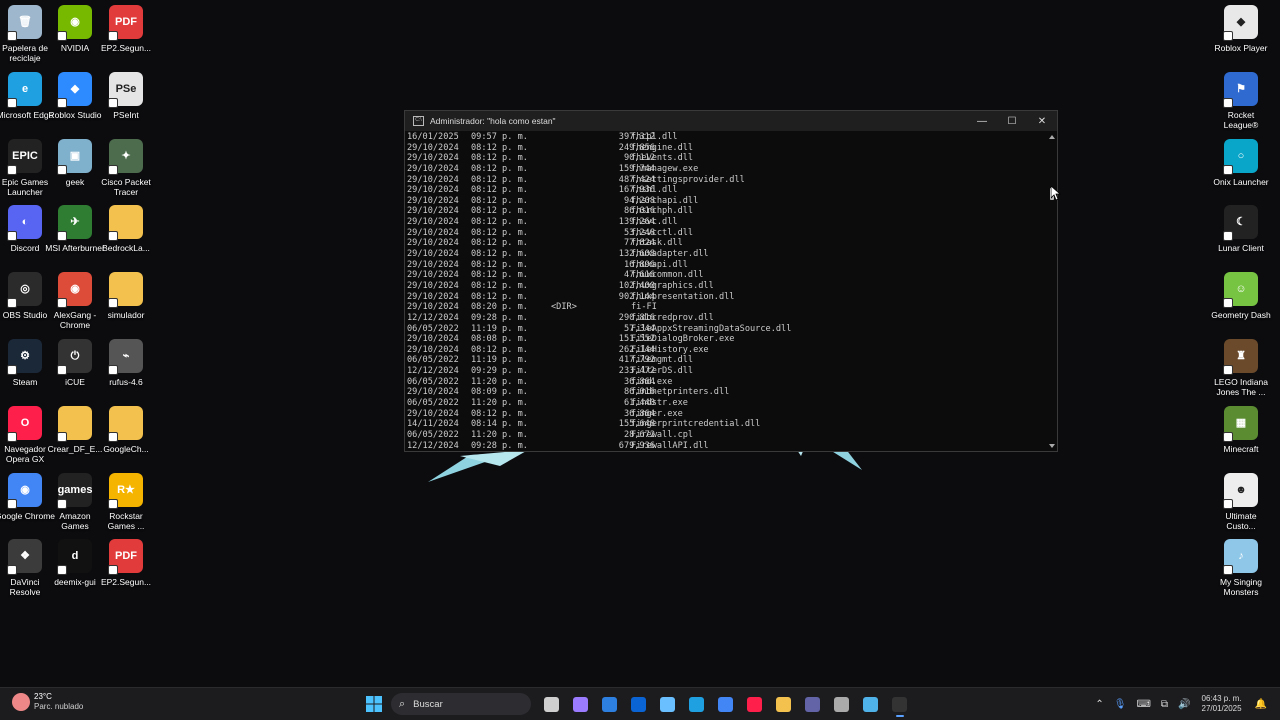 The height and width of the screenshot is (720, 1280). Describe the element at coordinates (1241, 29) in the screenshot. I see `desktop-shortcut: ◆ Roblox Player` at that location.